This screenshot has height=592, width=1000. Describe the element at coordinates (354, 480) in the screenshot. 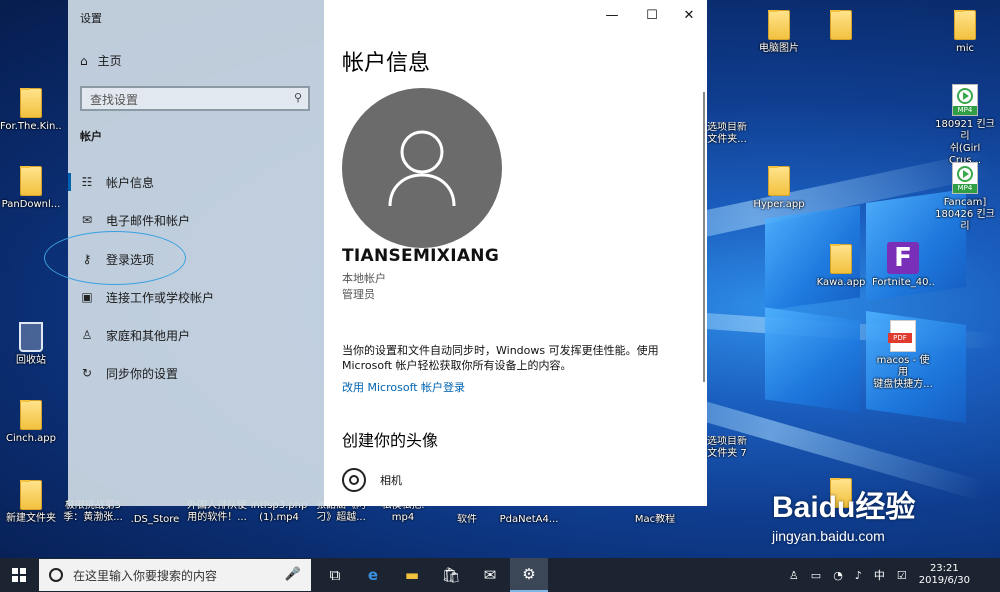

I see `camera-icon` at that location.